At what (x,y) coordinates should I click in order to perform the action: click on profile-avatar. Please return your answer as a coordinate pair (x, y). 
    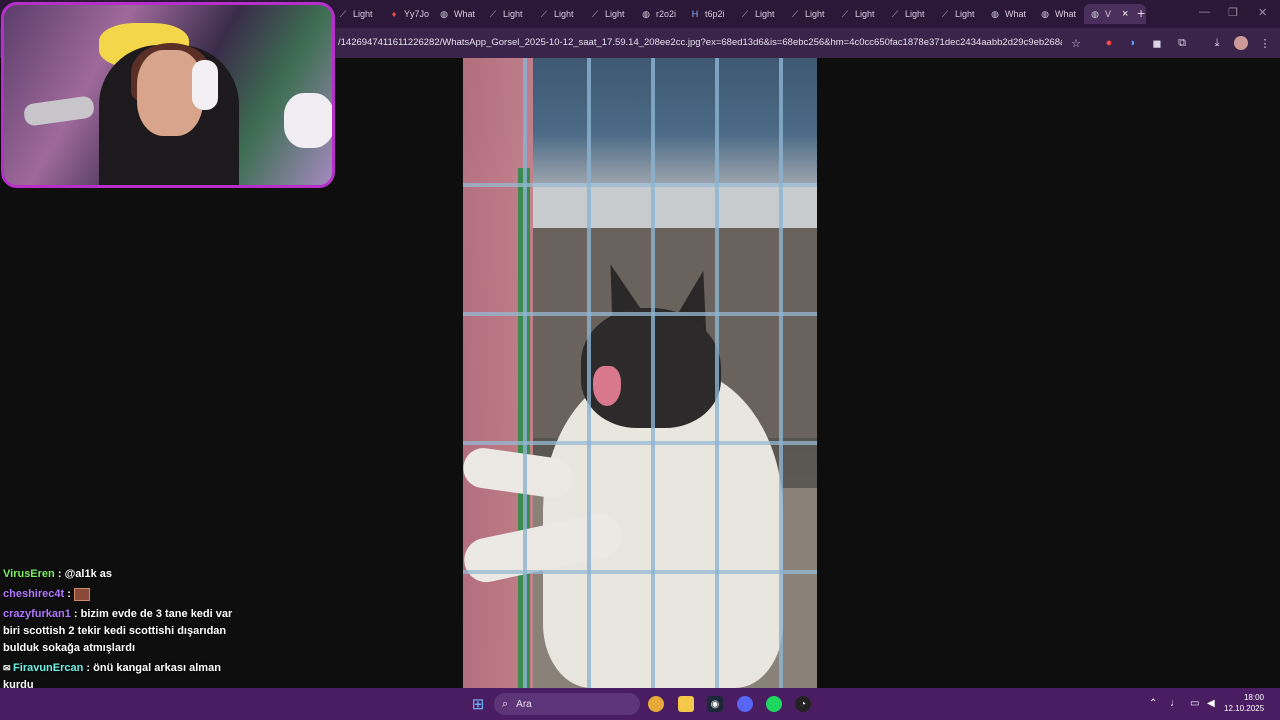
    Looking at the image, I should click on (1241, 43).